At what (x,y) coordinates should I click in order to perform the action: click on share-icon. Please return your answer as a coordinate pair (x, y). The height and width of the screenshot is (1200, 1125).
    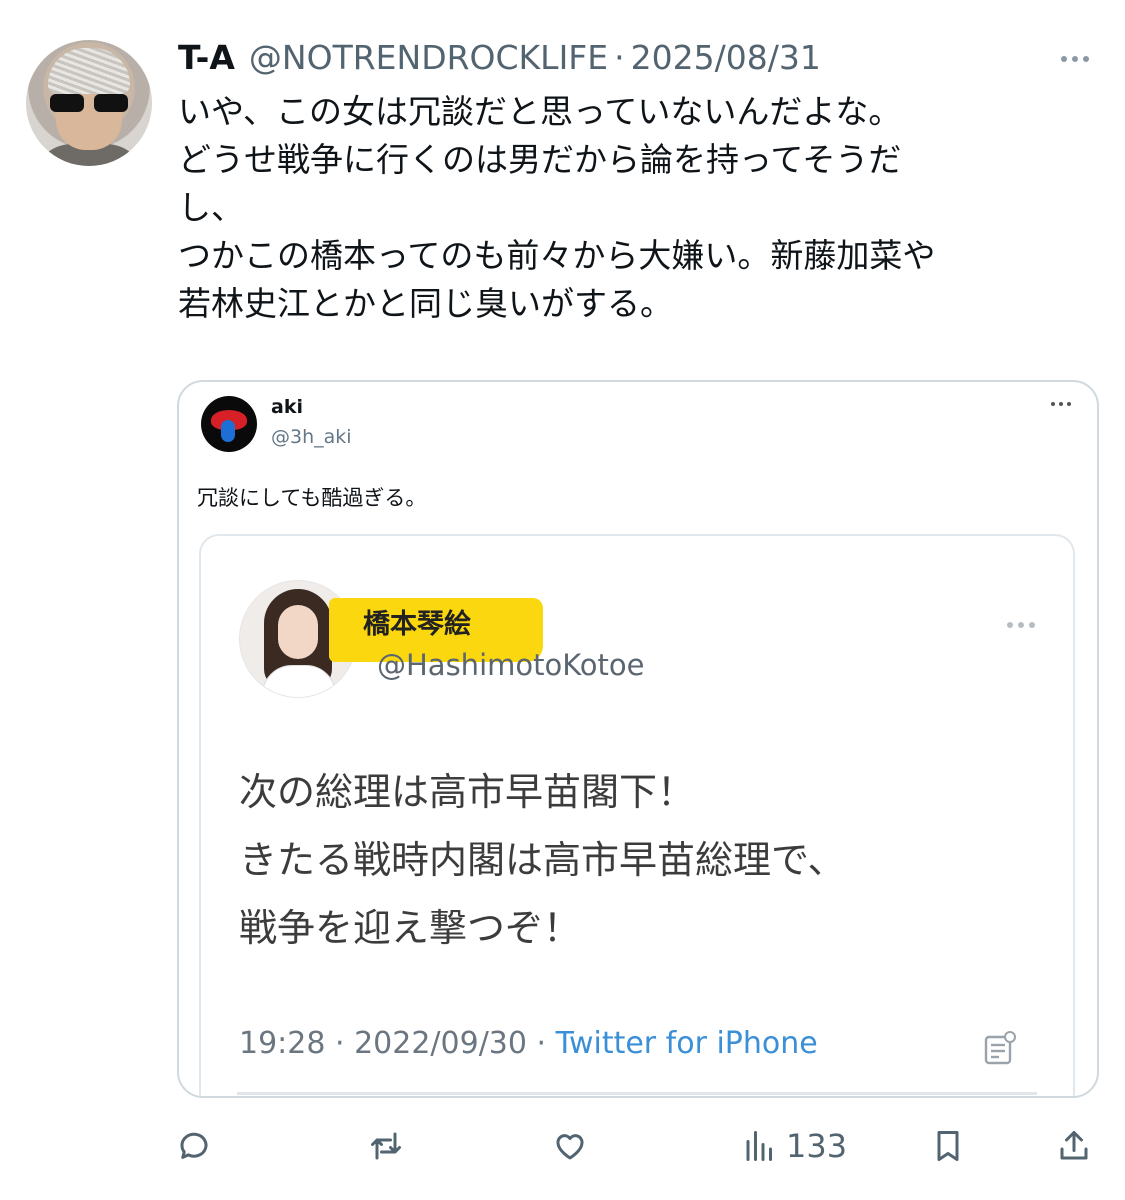
    Looking at the image, I should click on (1074, 1145).